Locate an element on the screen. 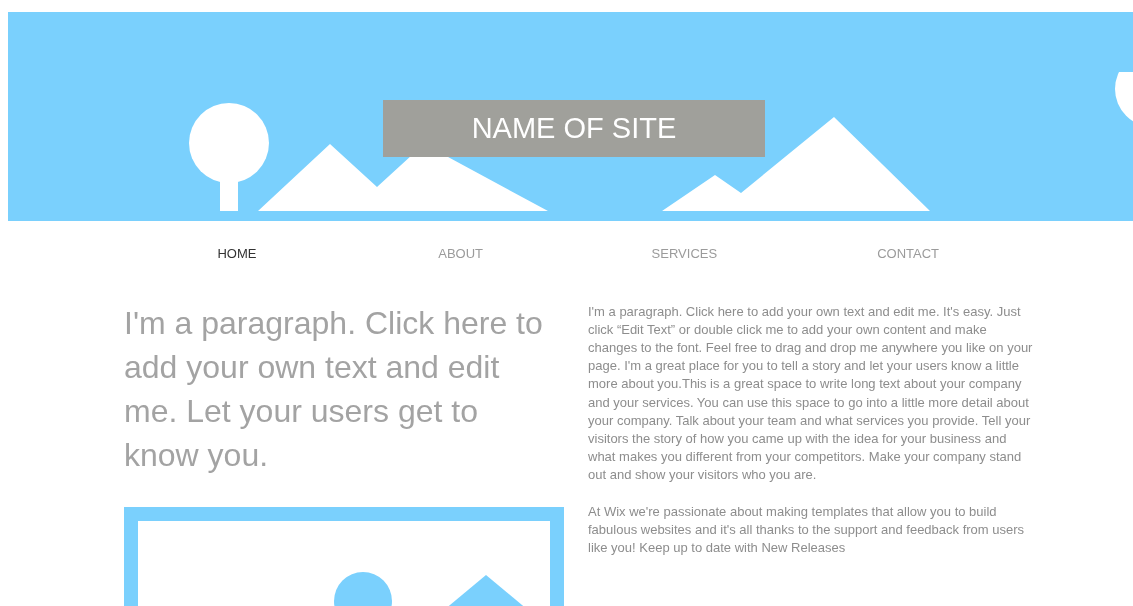  body-paragraph: I'm a paragraph. Click here to add your own text and edit me. It's easy. Just click “Edit Text” or double click me to add your own content and make changes to the font. Feel free to drag and drop me anywhere you like on your page. I'm a great place for you to tell a story and let your users know a little more about you.This is a great space to write long text about your company and your services. You can use this space to go into a little more detail about your company. Talk about your team and what services you provide. Tell your visitors the story of how you came up with the idea for your business and what makes you different from your competitors. Make your company stand out and show your visitors who you are. is located at coordinates (810, 393).